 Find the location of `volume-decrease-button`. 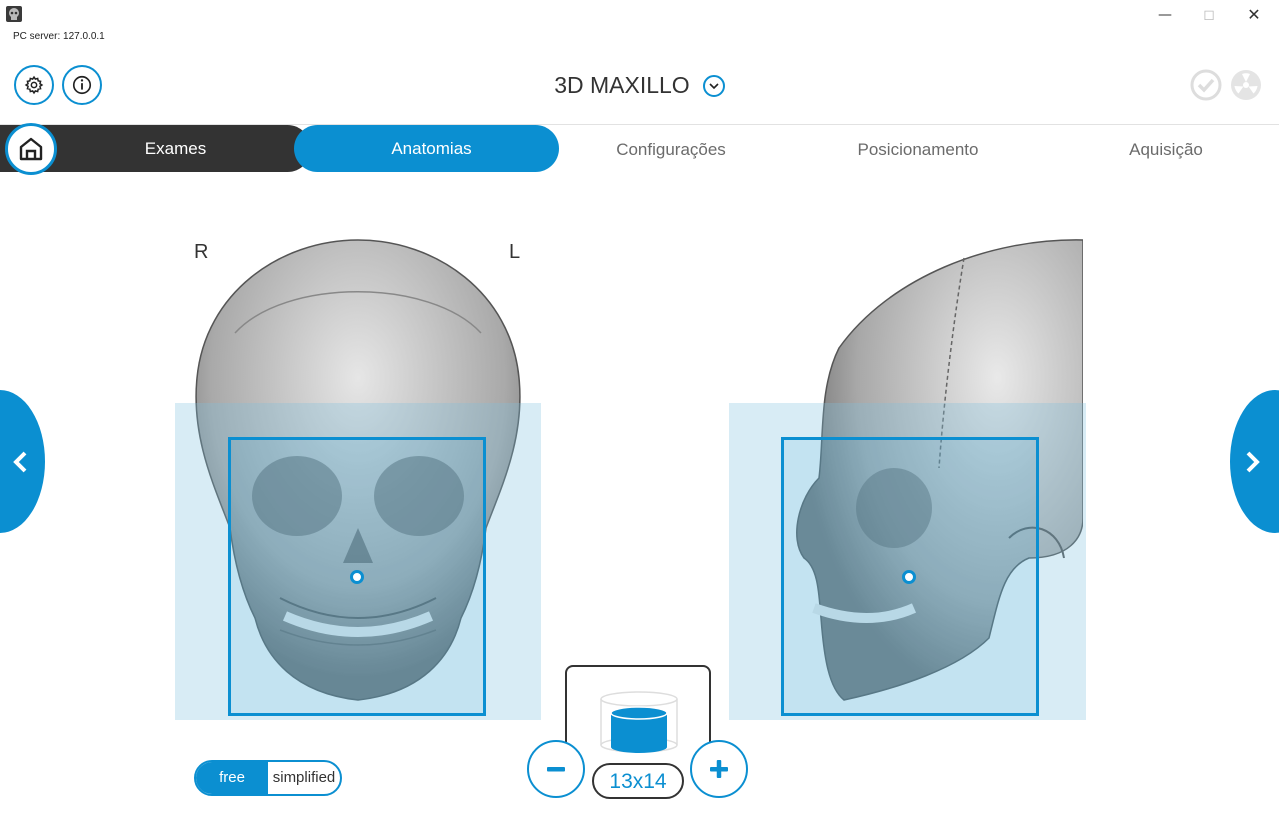

volume-decrease-button is located at coordinates (556, 769).